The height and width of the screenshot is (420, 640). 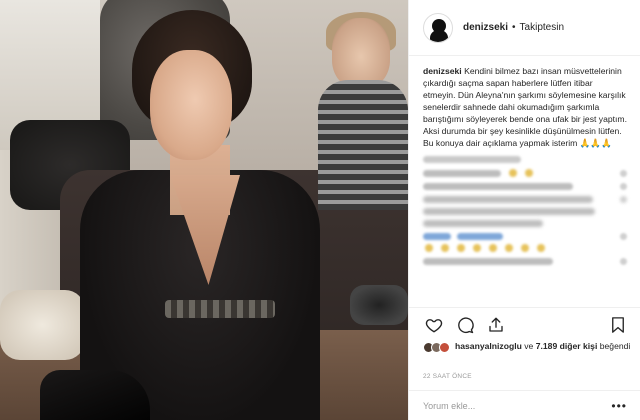 What do you see at coordinates (488, 346) in the screenshot?
I see `liker-username: hasanyalnizoglu` at bounding box center [488, 346].